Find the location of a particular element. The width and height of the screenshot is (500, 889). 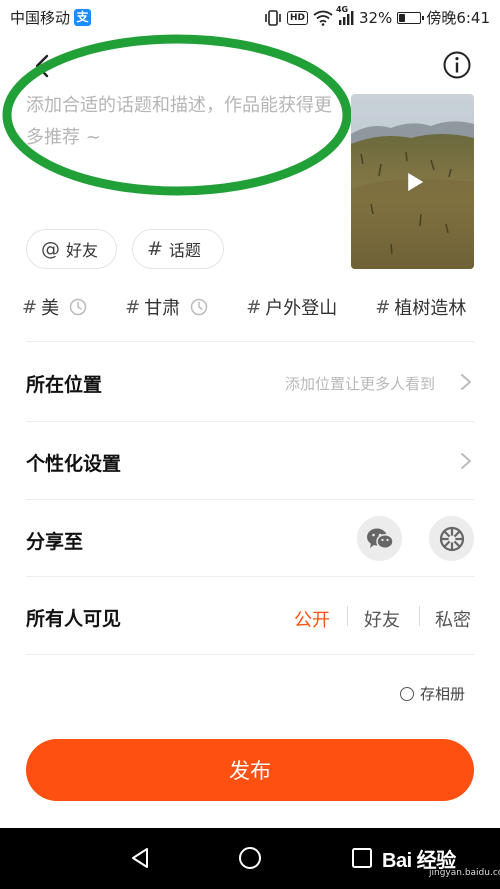

save-album-toggle: 存相册 is located at coordinates (432, 693).